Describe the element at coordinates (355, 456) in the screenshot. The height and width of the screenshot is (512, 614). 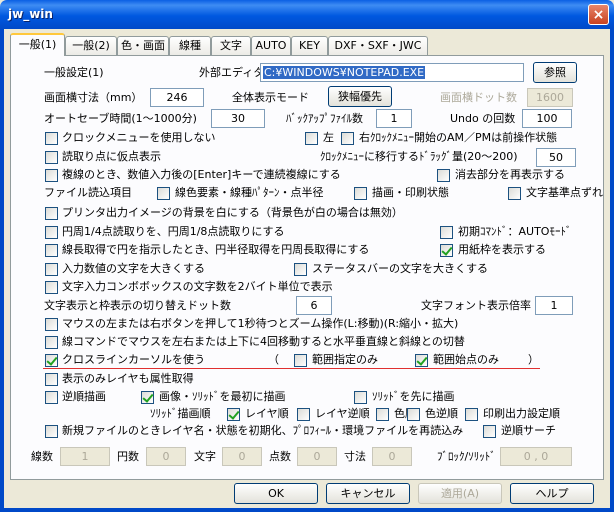
I see `dims-count-label: 寸法` at that location.